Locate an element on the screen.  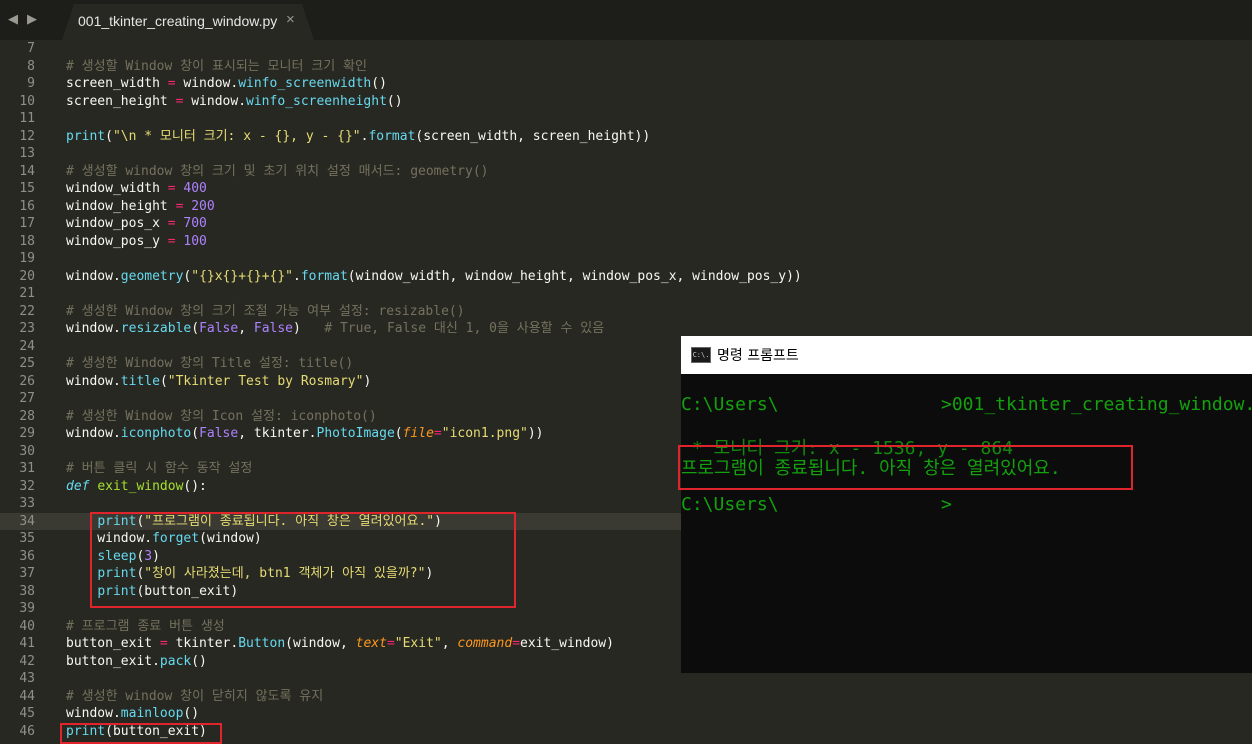
line-number: 41 is located at coordinates (27, 643).